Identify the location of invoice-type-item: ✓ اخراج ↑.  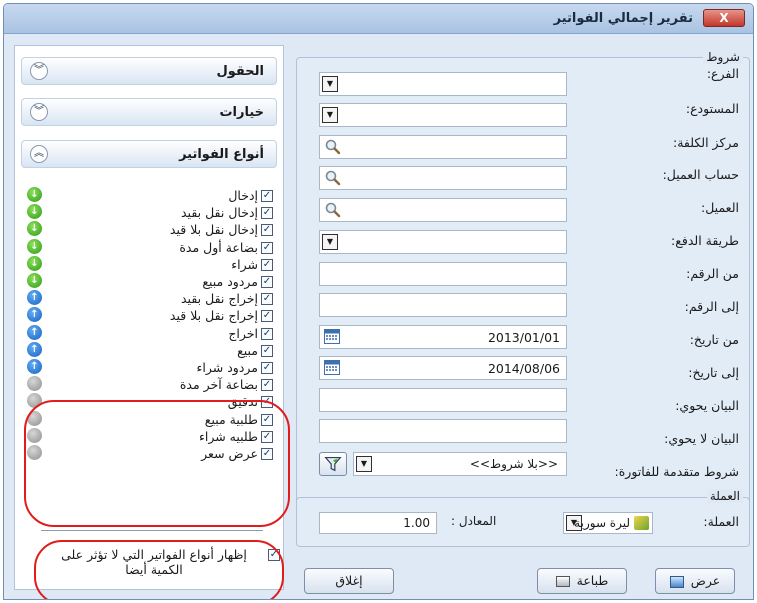
(148, 333).